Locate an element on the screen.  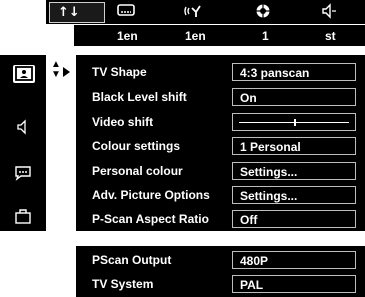
audio-value: st is located at coordinates (330, 36).